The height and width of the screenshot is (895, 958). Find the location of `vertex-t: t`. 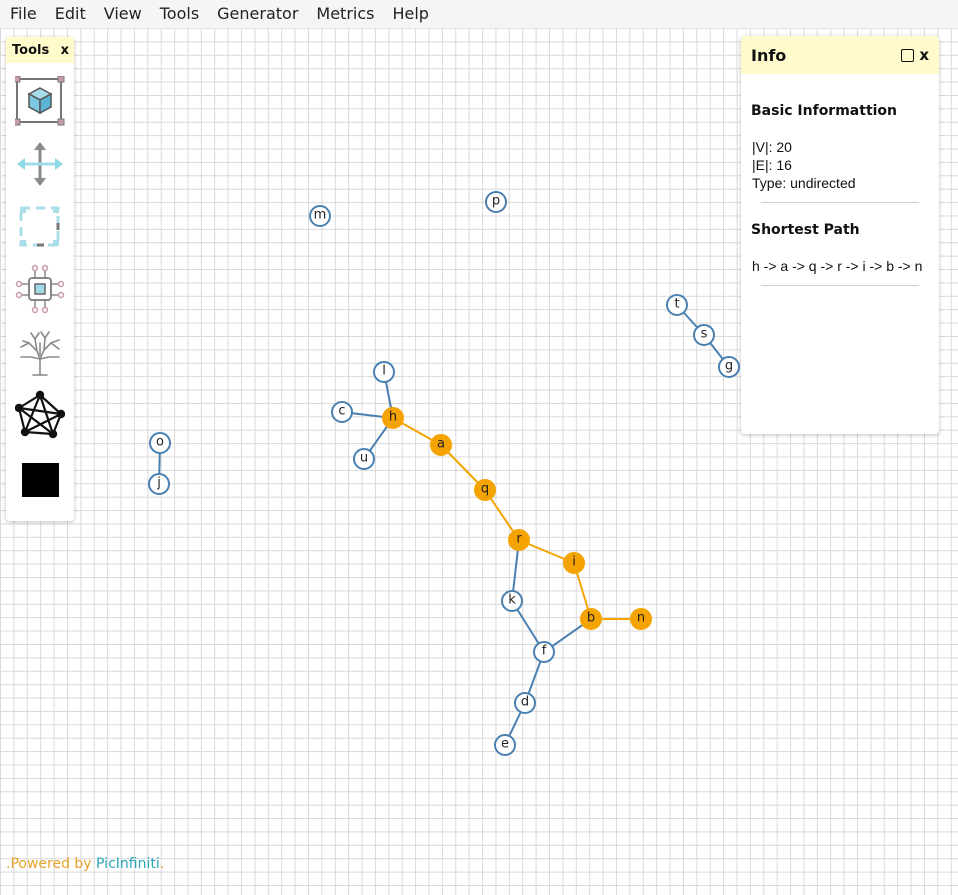

vertex-t: t is located at coordinates (677, 305).